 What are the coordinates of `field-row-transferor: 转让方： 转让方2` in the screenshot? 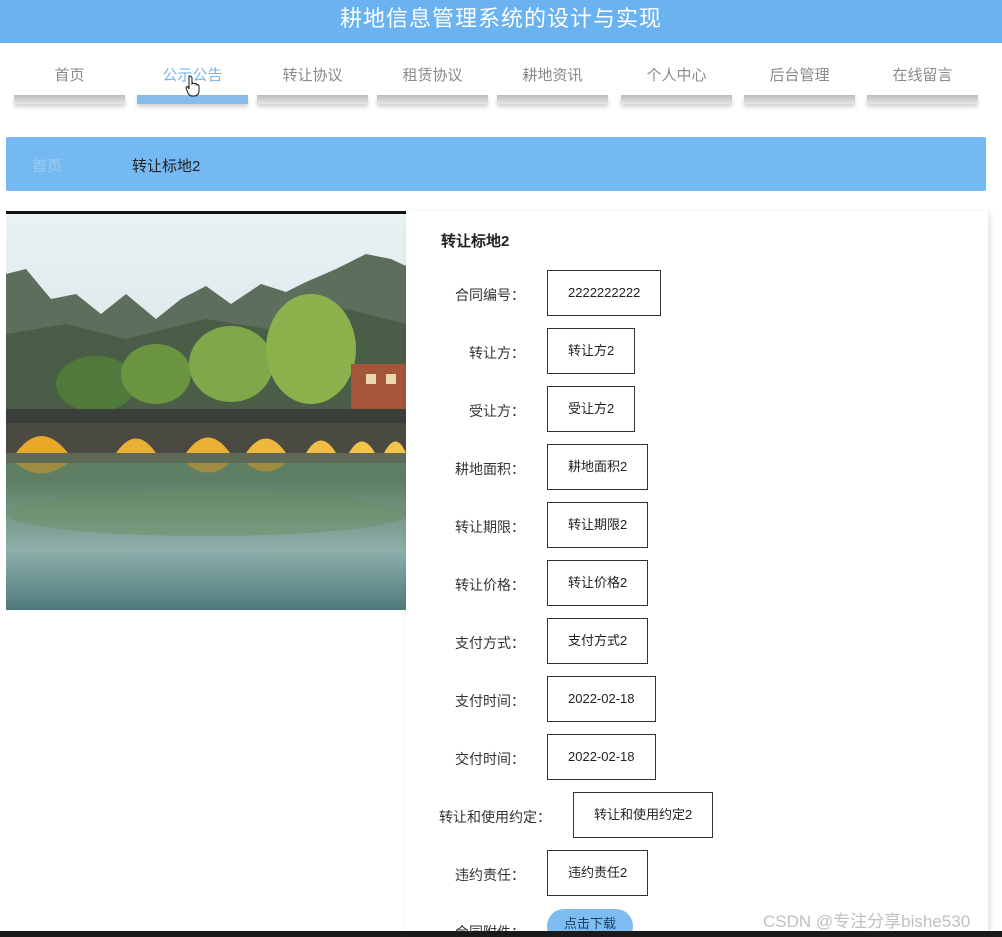 It's located at (697, 351).